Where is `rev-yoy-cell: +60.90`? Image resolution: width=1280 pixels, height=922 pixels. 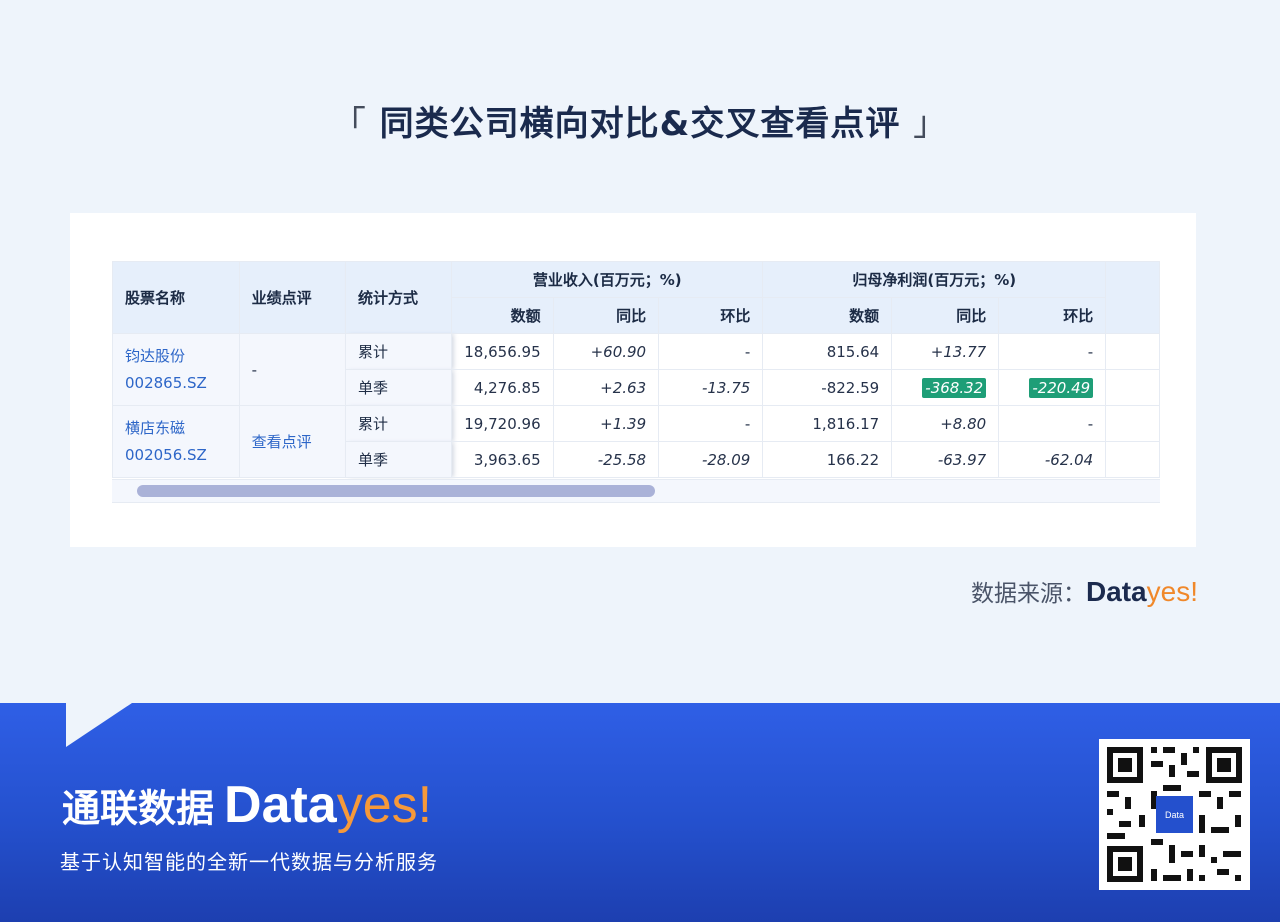 rev-yoy-cell: +60.90 is located at coordinates (606, 351).